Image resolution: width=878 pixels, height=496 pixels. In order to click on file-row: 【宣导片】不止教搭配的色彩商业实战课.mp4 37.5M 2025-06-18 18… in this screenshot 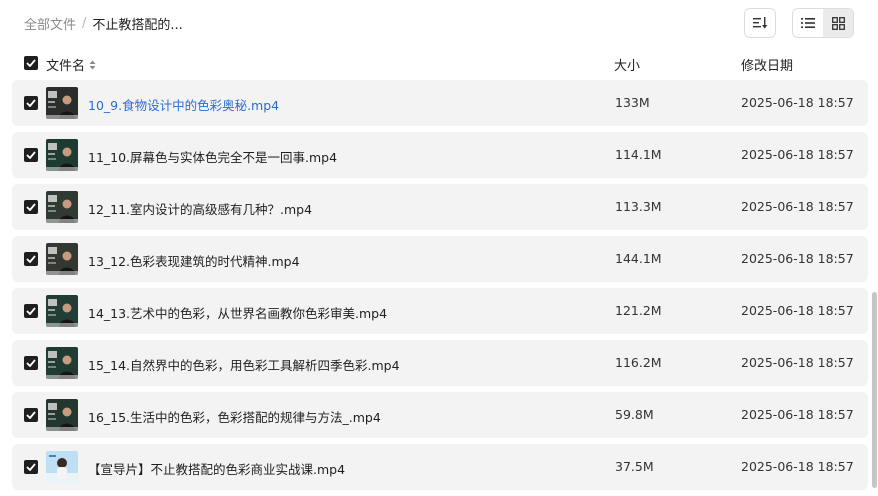, I will do `click(440, 467)`.